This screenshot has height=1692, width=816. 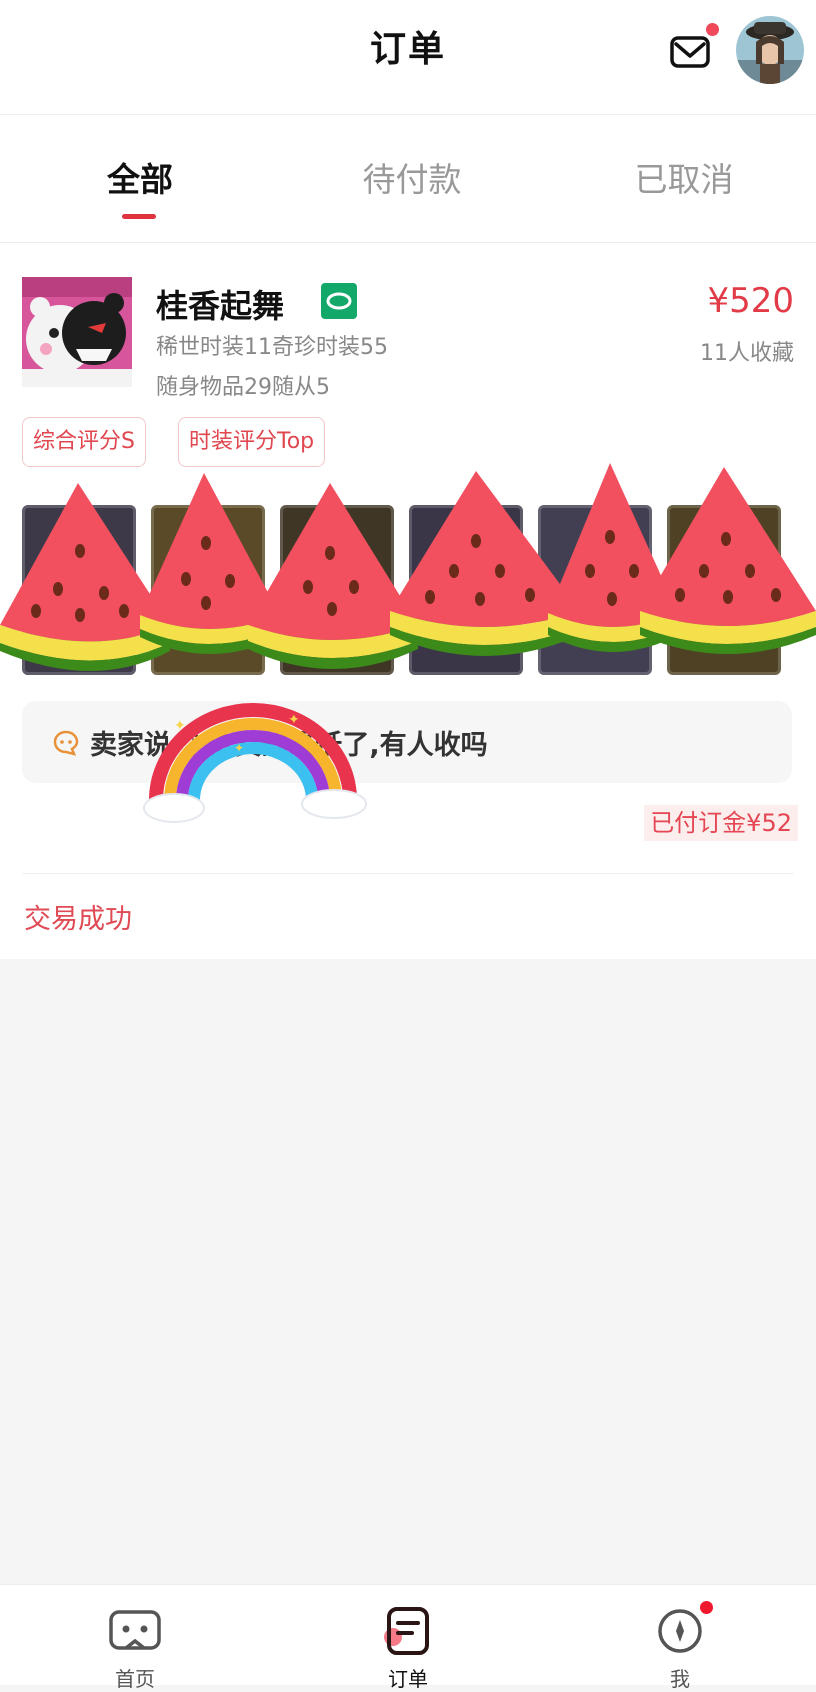 What do you see at coordinates (252, 442) in the screenshot?
I see `tag-outfit-rating: 时装评分Top` at bounding box center [252, 442].